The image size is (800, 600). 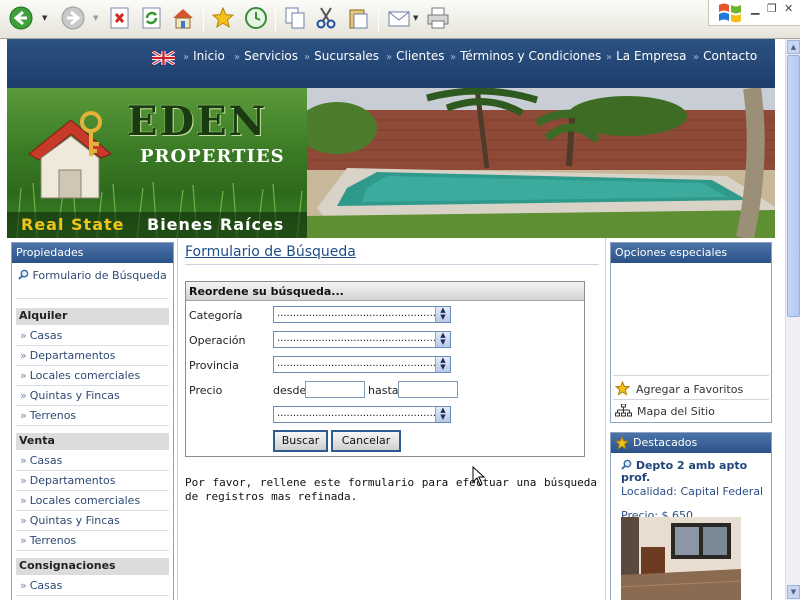 I want to click on restore-icon: ❐, so click(x=772, y=8).